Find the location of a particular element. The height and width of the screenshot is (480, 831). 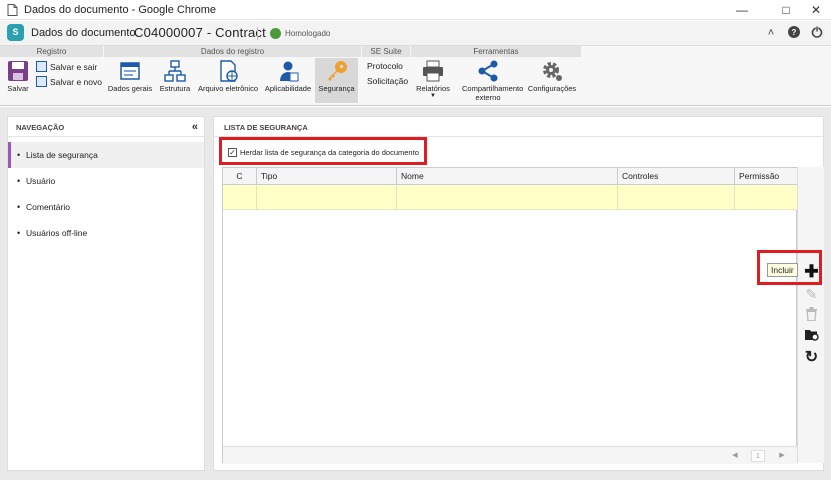

request-button: Solicitação is located at coordinates (387, 81).